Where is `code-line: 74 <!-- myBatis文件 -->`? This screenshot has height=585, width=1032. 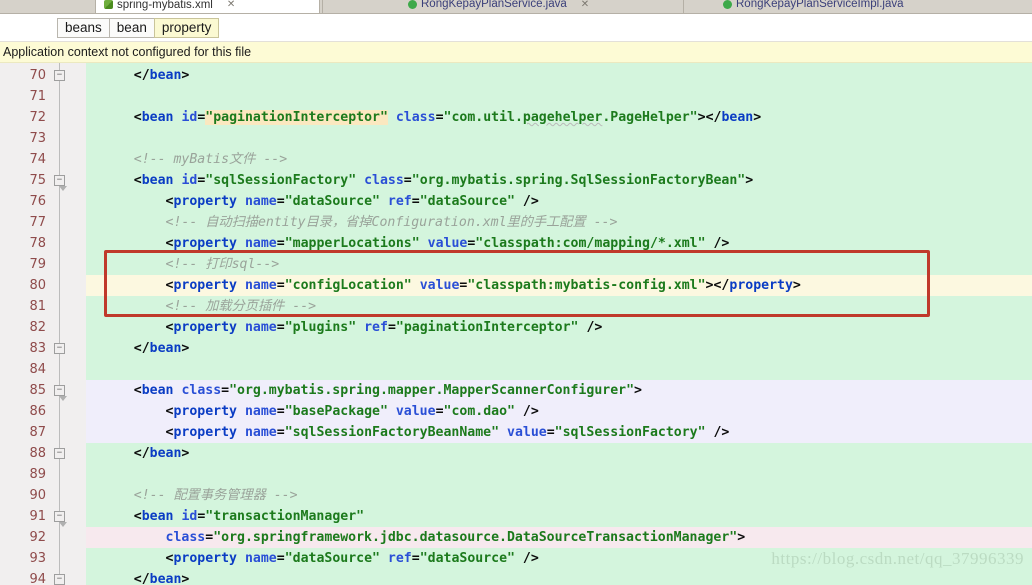 code-line: 74 <!-- myBatis文件 --> is located at coordinates (516, 159).